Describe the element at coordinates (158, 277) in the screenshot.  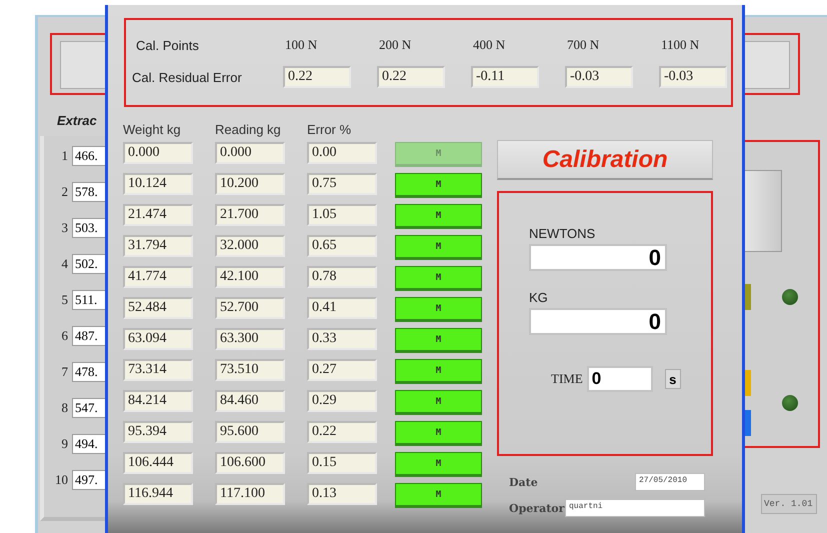
I see `weight-field: 41.774` at that location.